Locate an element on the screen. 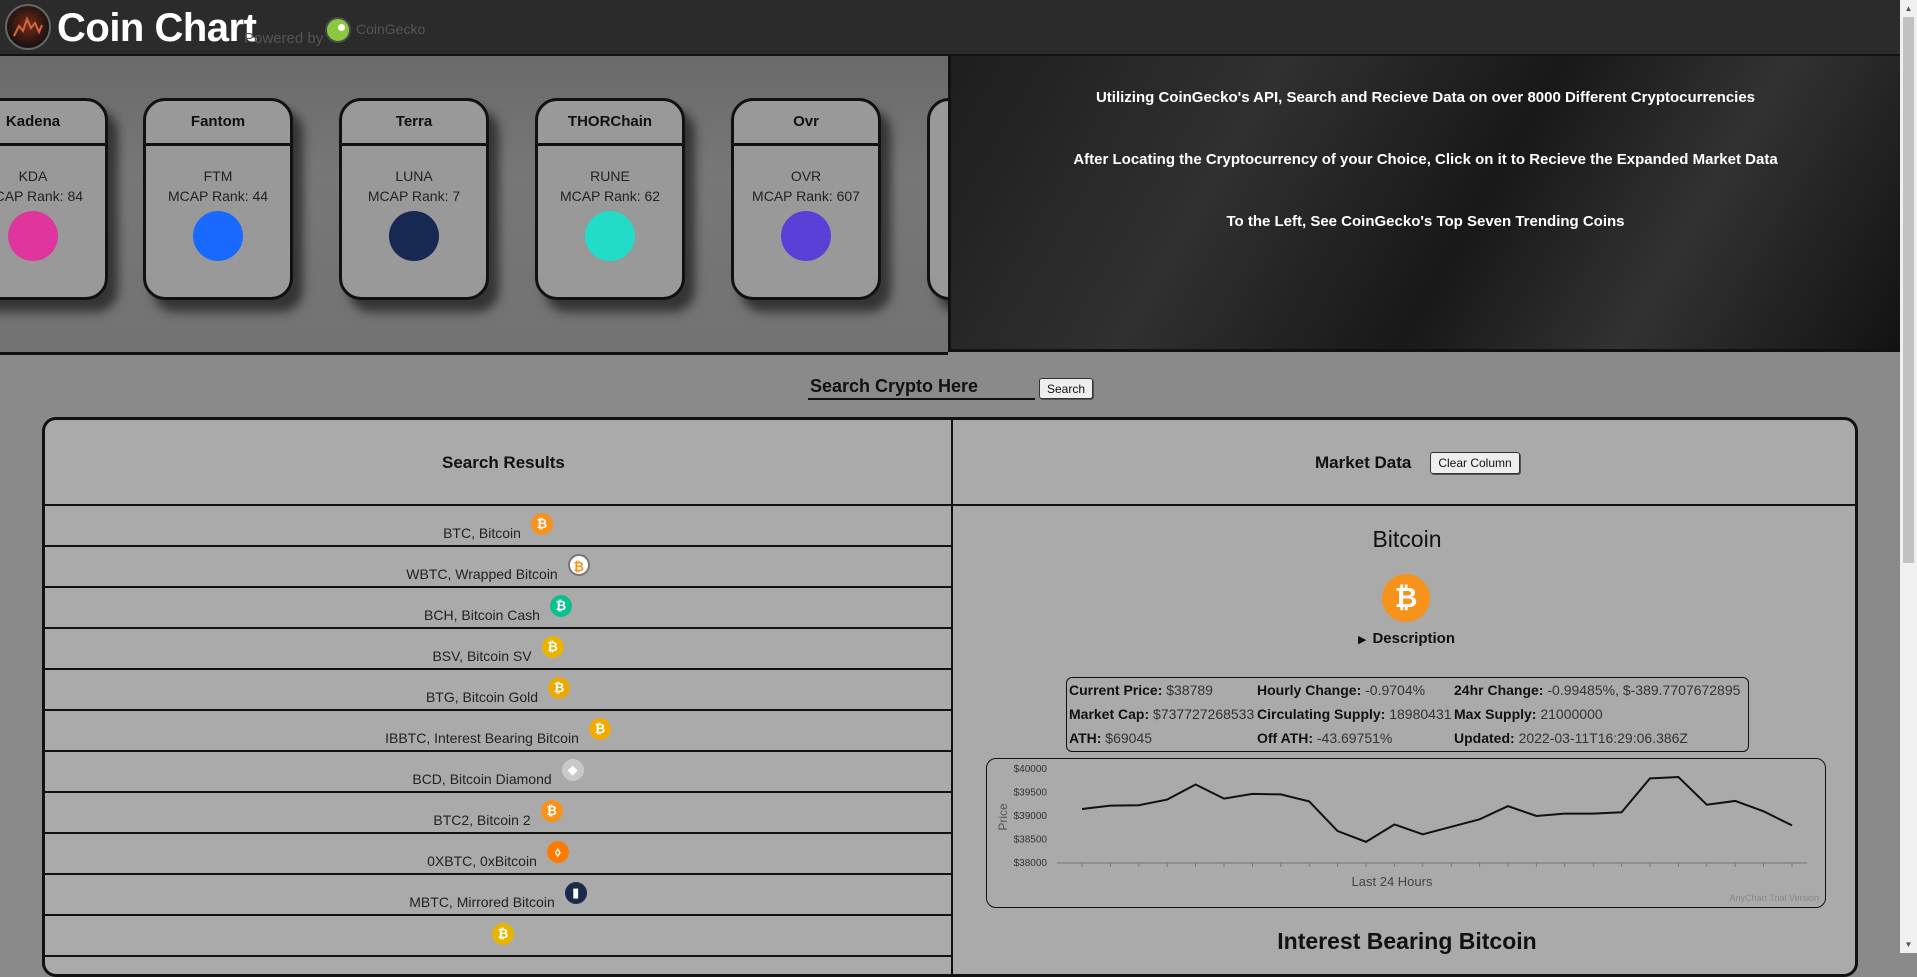 This screenshot has height=977, width=1917. fantom-icon is located at coordinates (218, 236).